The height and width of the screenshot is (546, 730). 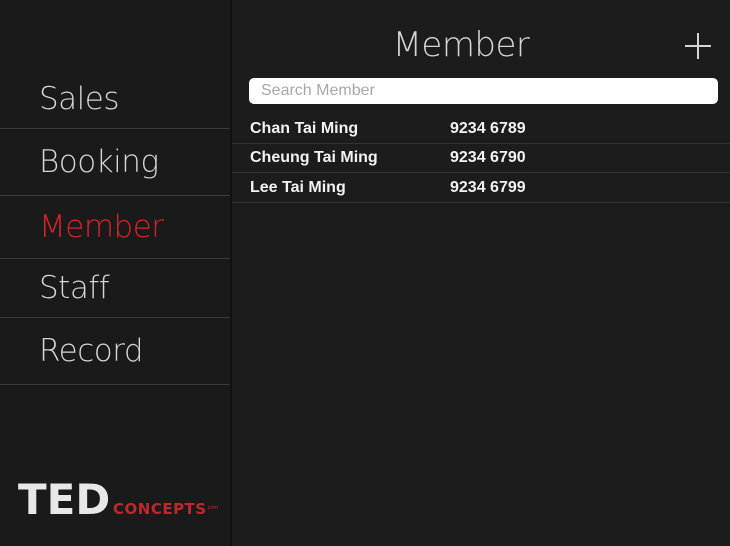 What do you see at coordinates (488, 128) in the screenshot?
I see `member-phone: 9234 6789` at bounding box center [488, 128].